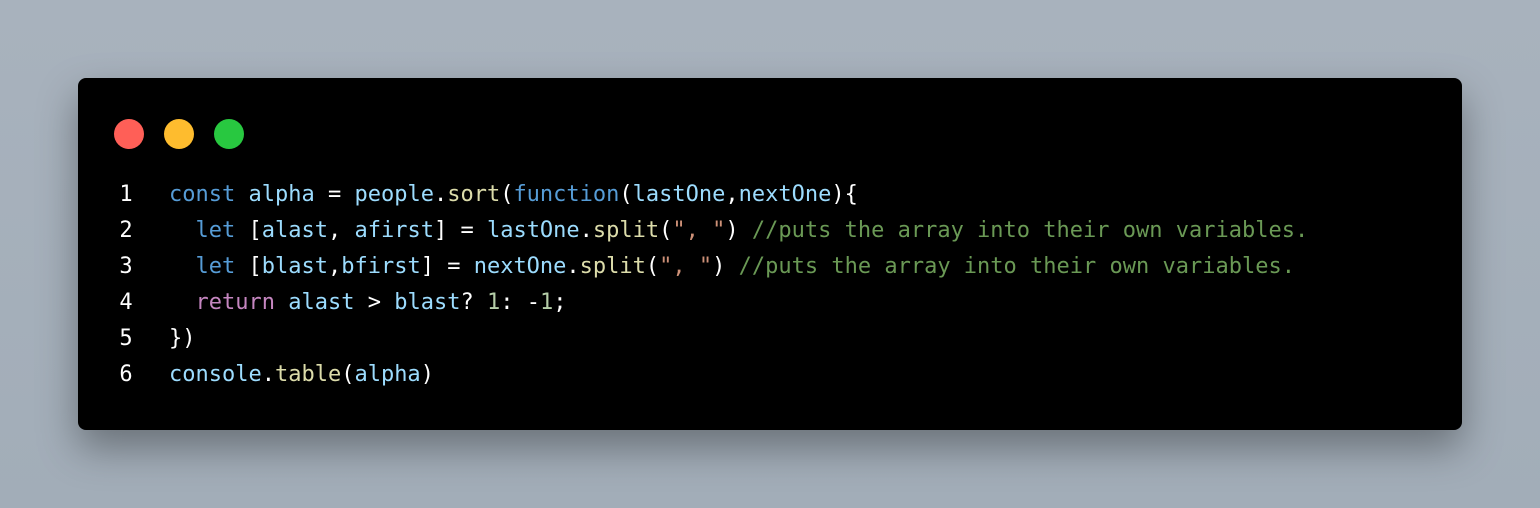  What do you see at coordinates (520, 302) in the screenshot?
I see `code-token: : -` at bounding box center [520, 302].